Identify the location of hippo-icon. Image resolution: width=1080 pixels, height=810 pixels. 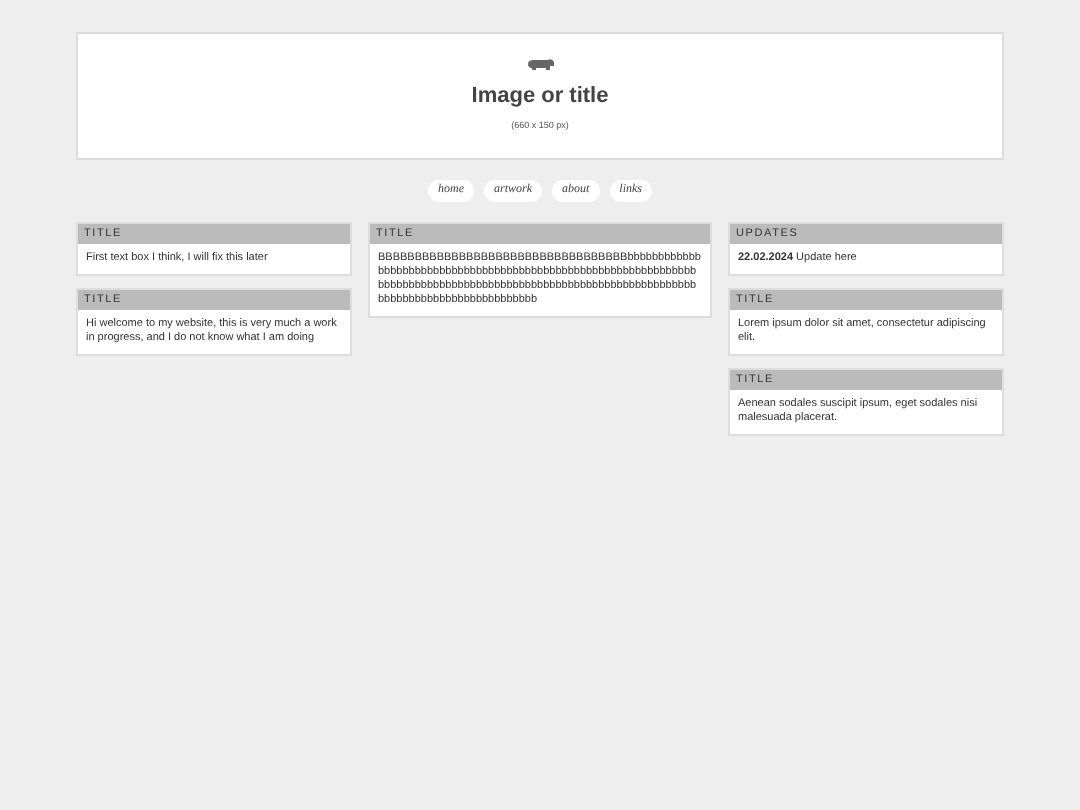
(540, 64).